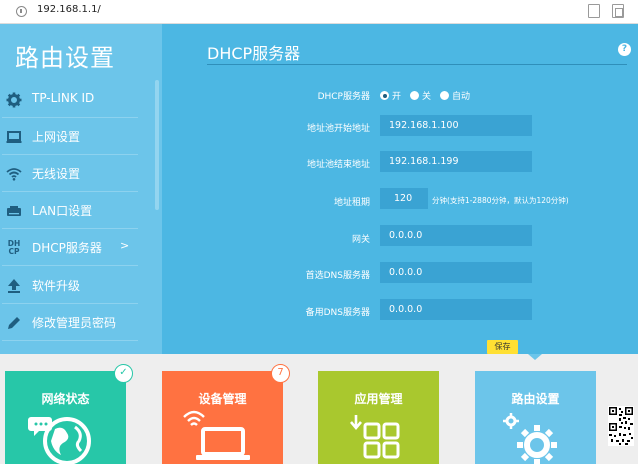  I want to click on apps-icon, so click(378, 435).